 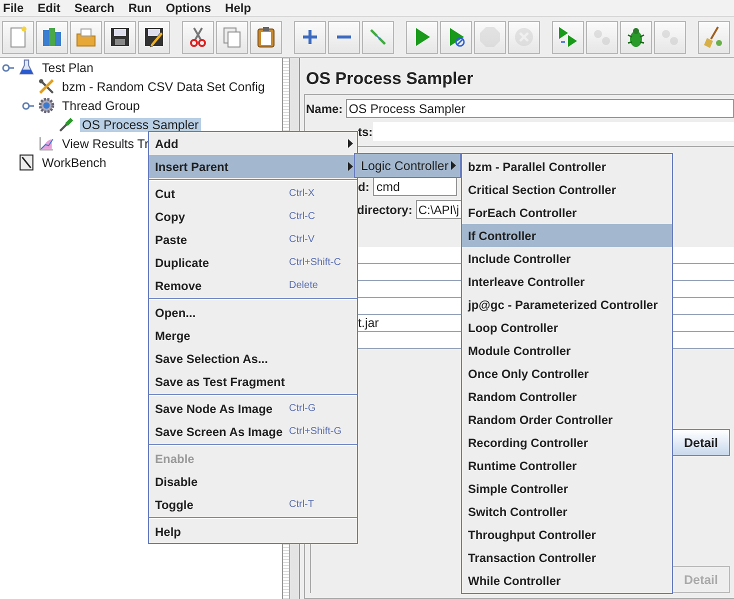 What do you see at coordinates (567, 304) in the screenshot?
I see `menu-entry: jp@gc - Parameterized Controller` at bounding box center [567, 304].